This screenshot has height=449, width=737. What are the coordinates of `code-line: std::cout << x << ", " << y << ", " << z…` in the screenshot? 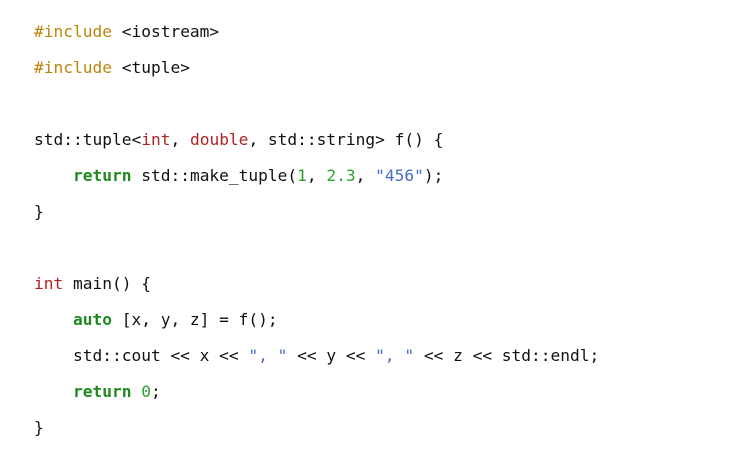 It's located at (379, 356).